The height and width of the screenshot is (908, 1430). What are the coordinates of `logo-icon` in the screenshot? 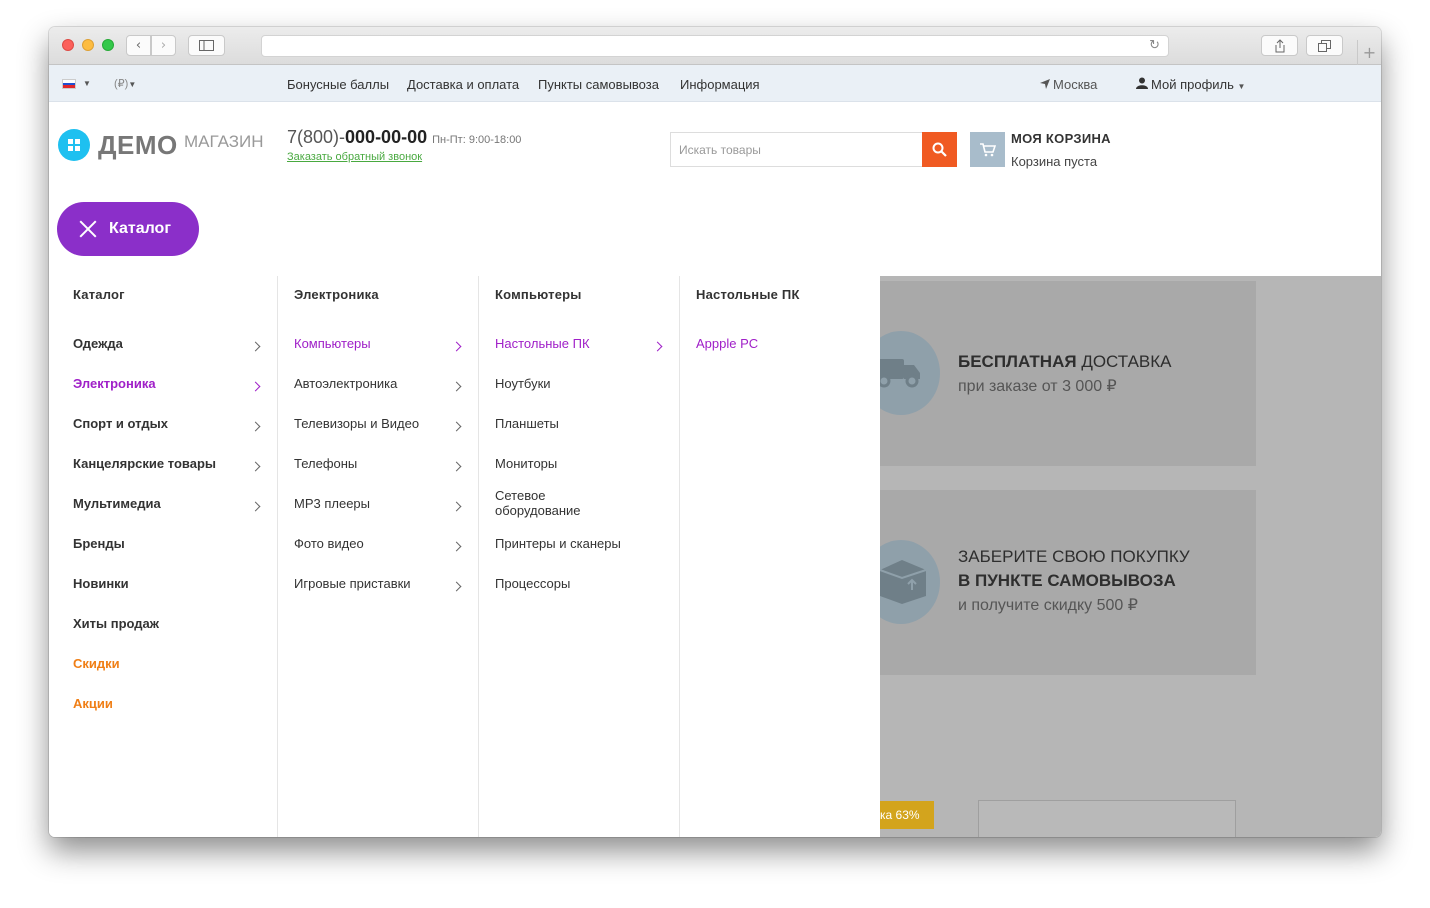 It's located at (74, 145).